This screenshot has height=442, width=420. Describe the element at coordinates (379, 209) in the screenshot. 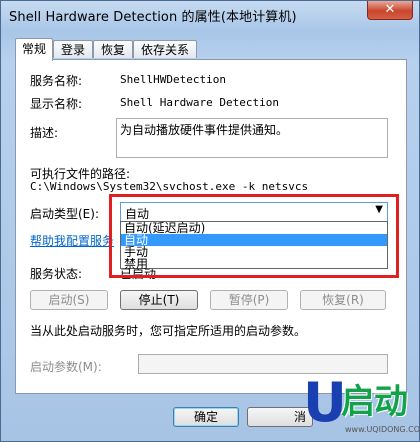

I see `chevron-down-icon: ▼` at that location.